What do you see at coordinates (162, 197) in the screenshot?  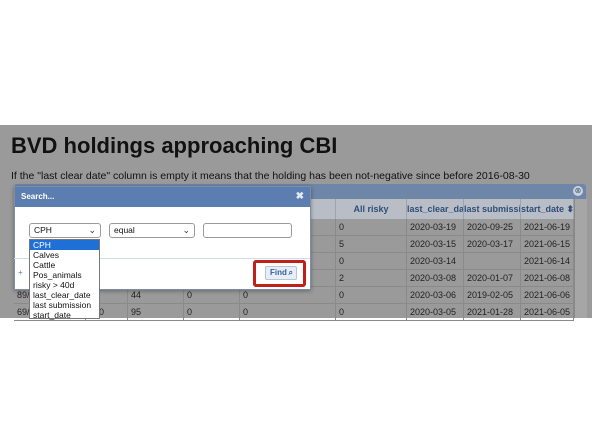 I see `search-dialog-title-bar: Search... ✖` at bounding box center [162, 197].